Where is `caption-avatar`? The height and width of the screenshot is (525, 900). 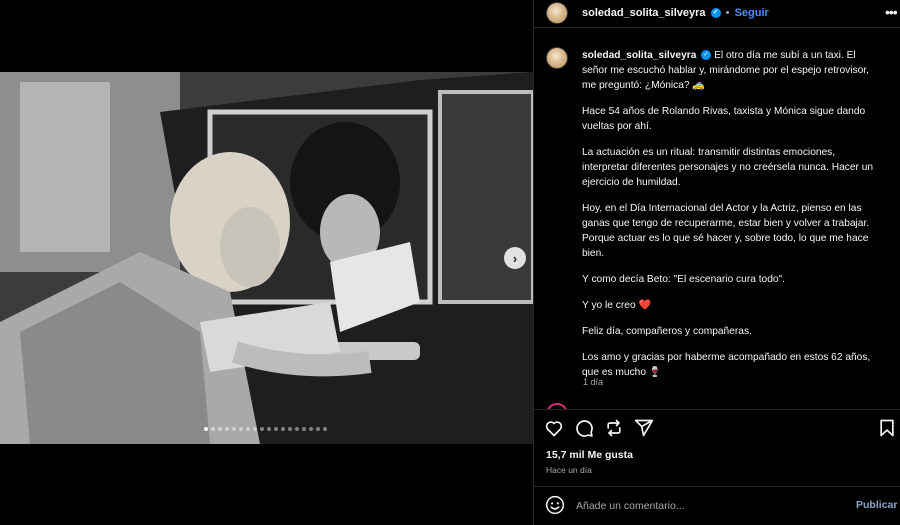 caption-avatar is located at coordinates (557, 58).